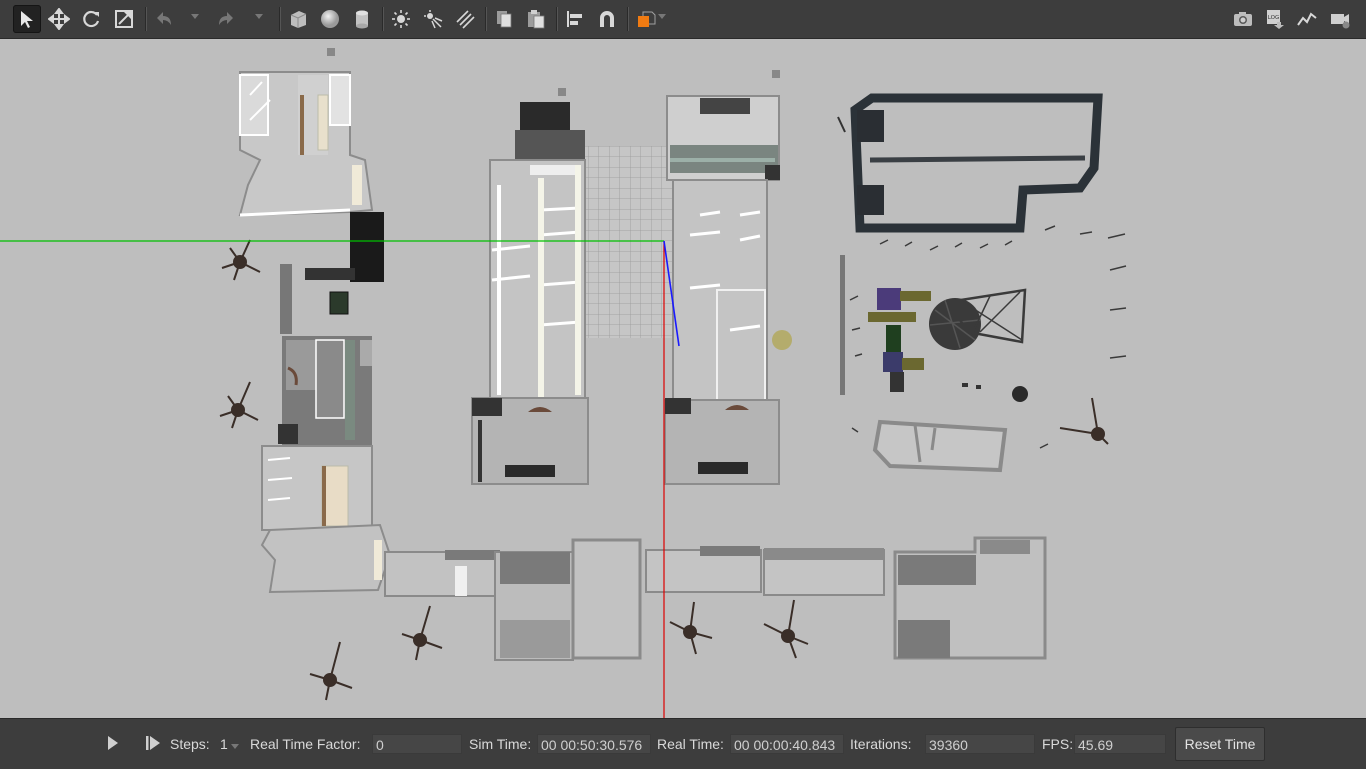 Image resolution: width=1366 pixels, height=769 pixels. What do you see at coordinates (1120, 744) in the screenshot?
I see `fps-field: 45.69` at bounding box center [1120, 744].